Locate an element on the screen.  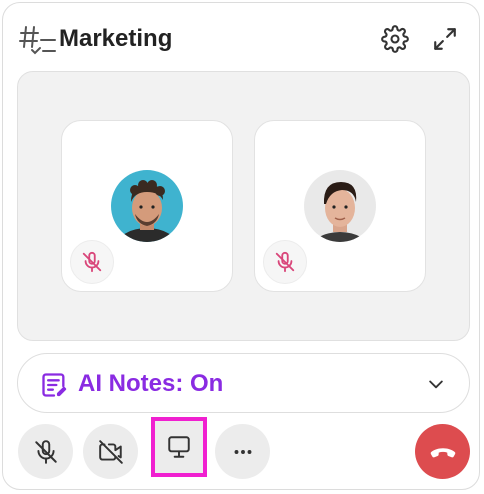
channel-title: Marketing is located at coordinates (116, 38).